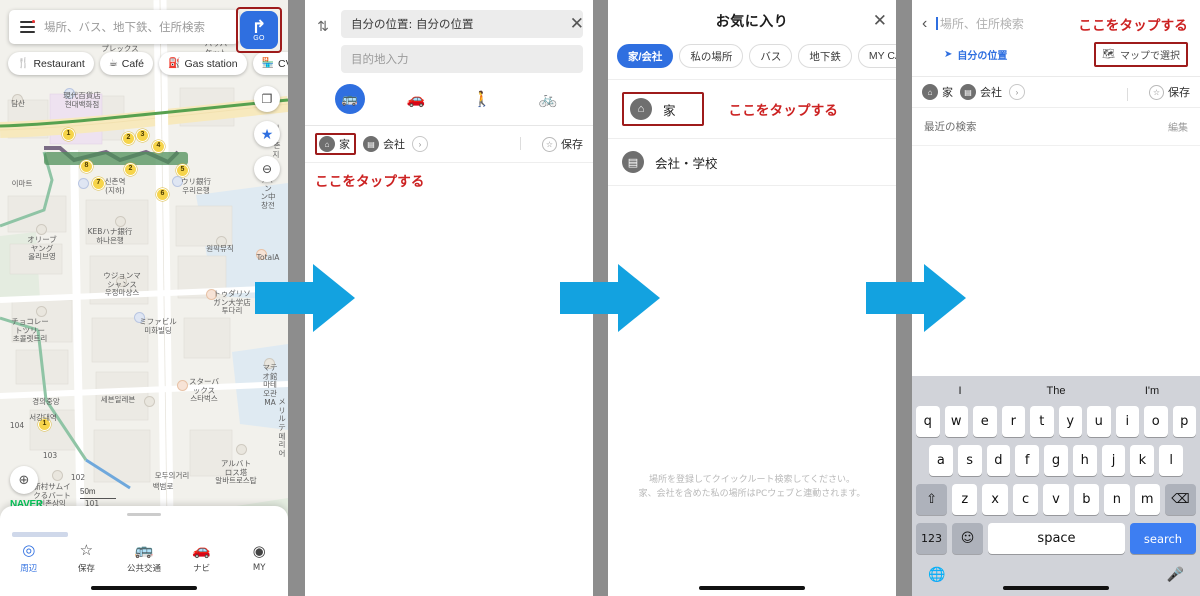 The width and height of the screenshot is (1200, 596). Describe the element at coordinates (825, 56) in the screenshot. I see `favorites-tab: 地下鉄` at that location.